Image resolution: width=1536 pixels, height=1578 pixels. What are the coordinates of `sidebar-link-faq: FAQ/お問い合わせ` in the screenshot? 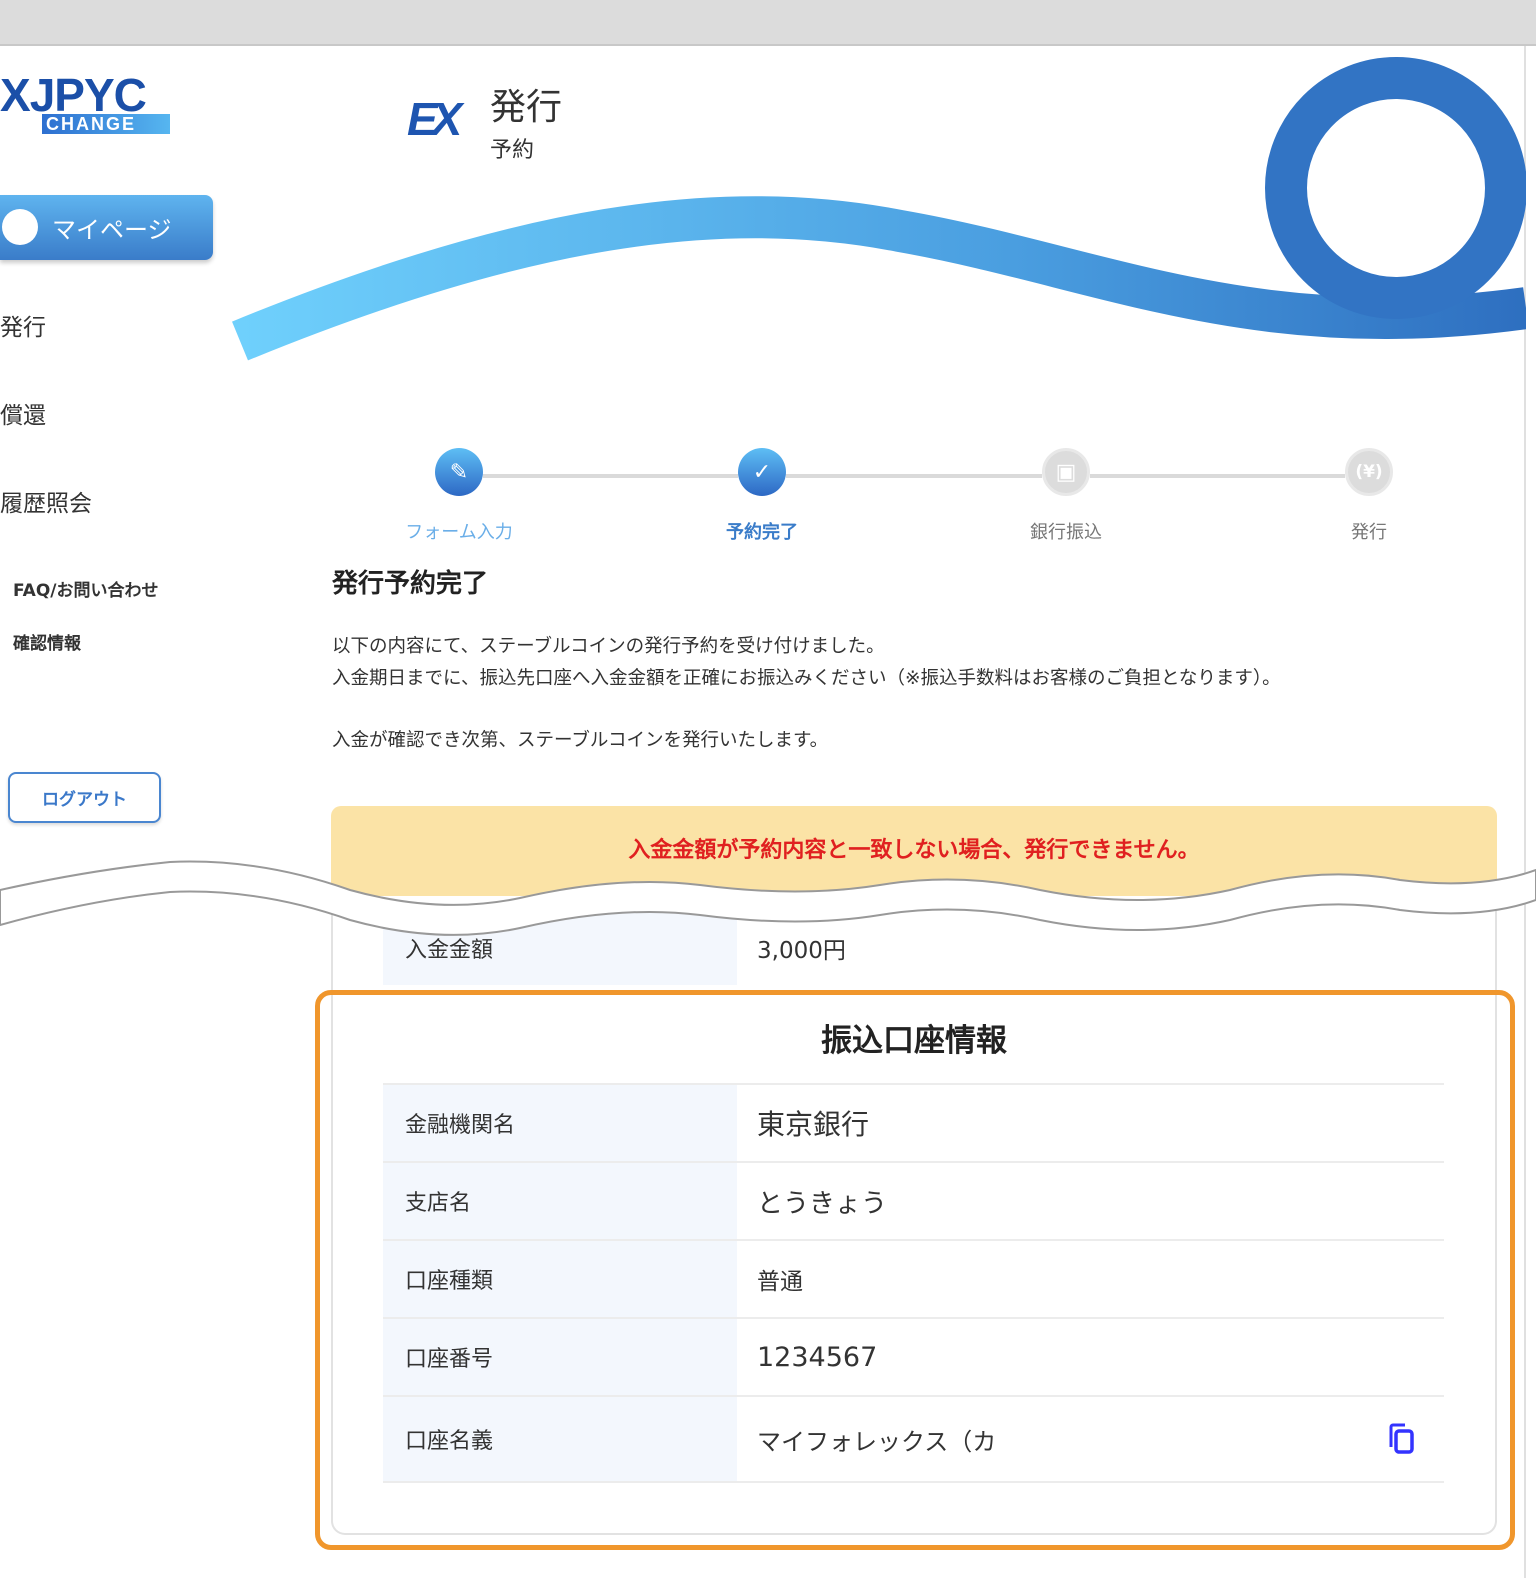 It's located at (85, 588).